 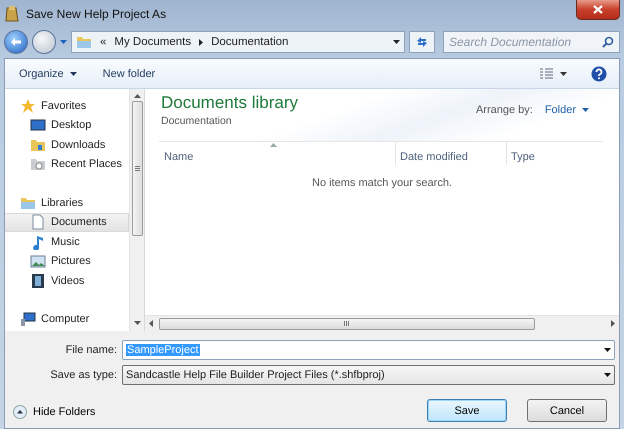 What do you see at coordinates (504, 110) in the screenshot?
I see `arrange-label: Arrange by:` at bounding box center [504, 110].